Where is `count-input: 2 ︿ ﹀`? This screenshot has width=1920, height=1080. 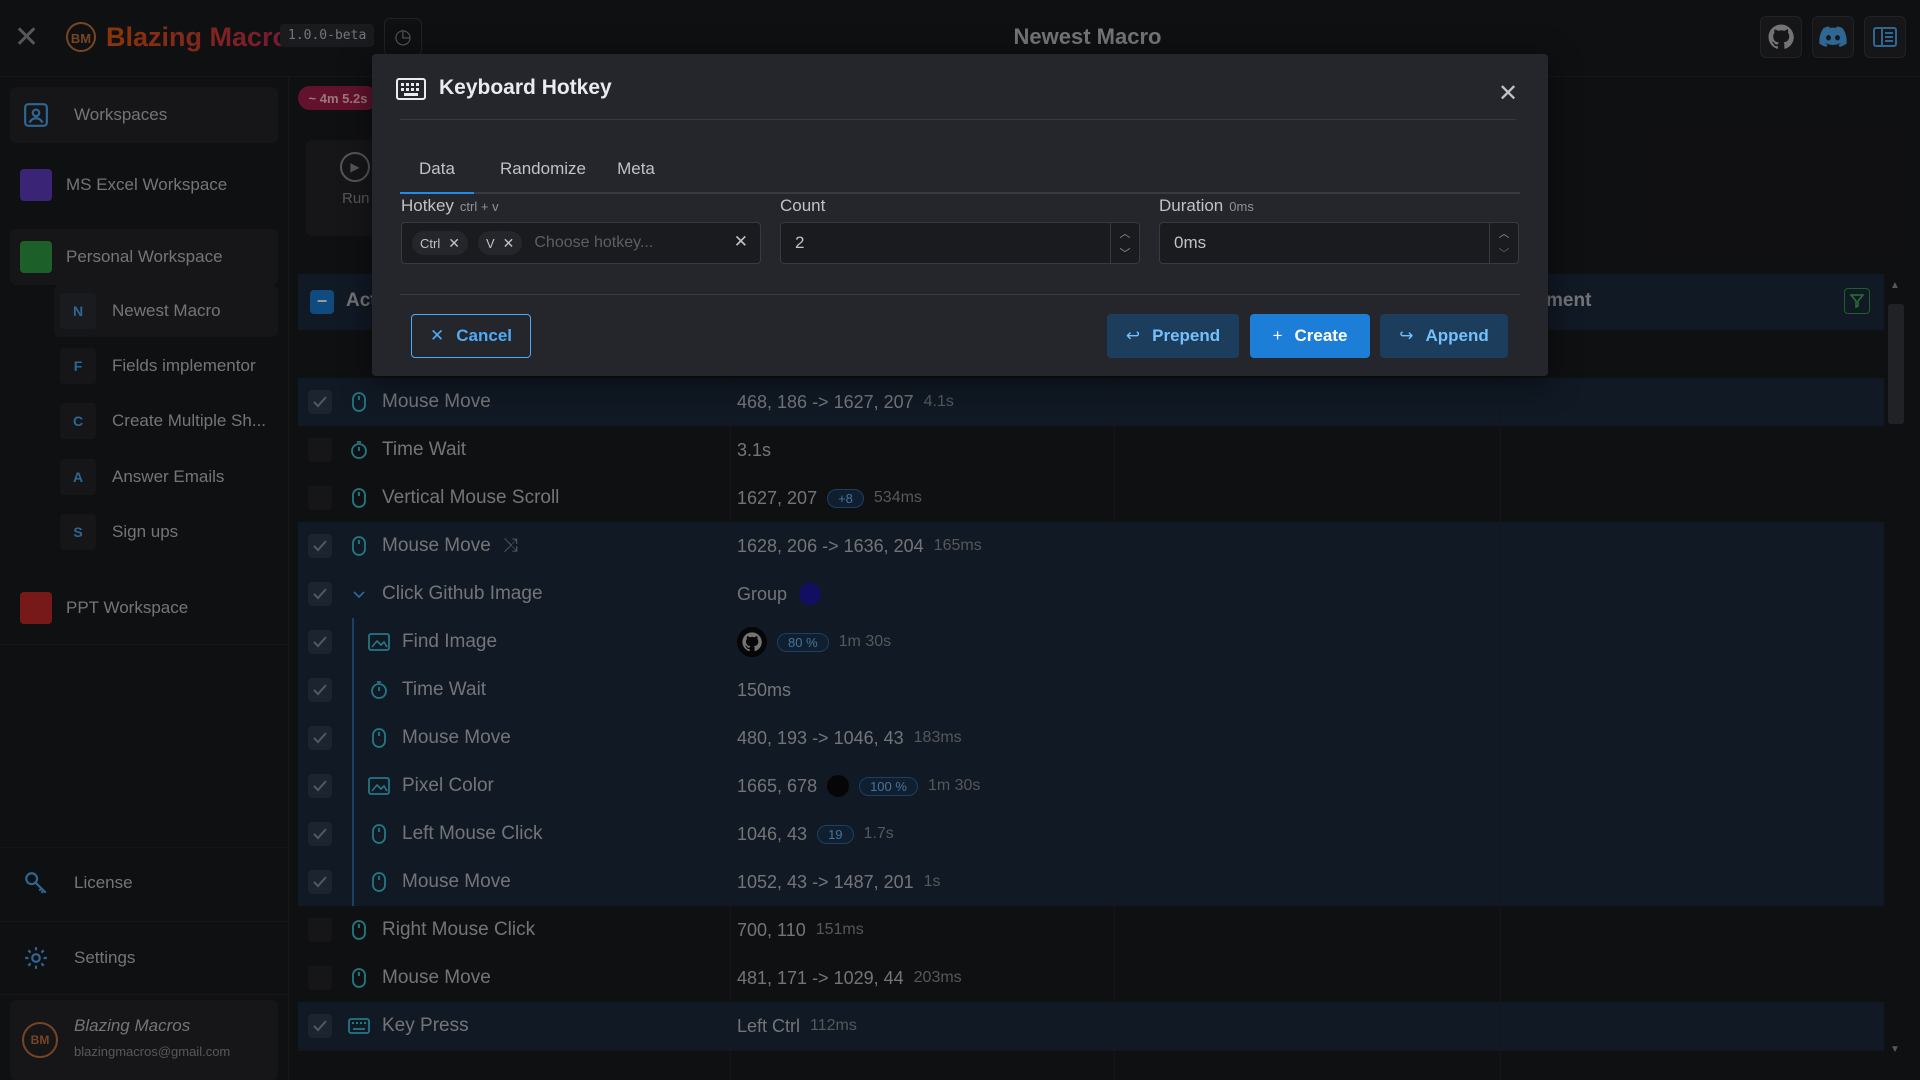
count-input: 2 ︿ ﹀ is located at coordinates (960, 243).